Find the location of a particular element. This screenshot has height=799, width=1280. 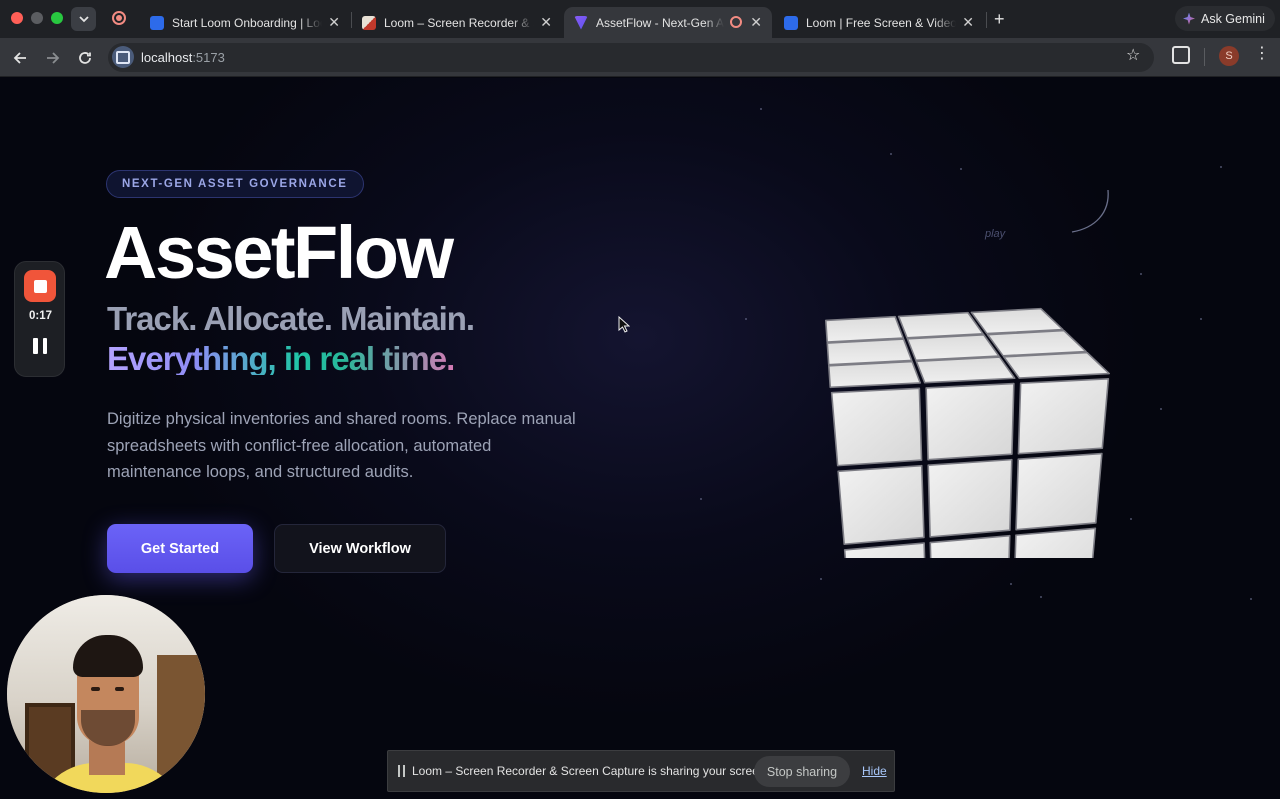

tab-separator is located at coordinates (986, 20).